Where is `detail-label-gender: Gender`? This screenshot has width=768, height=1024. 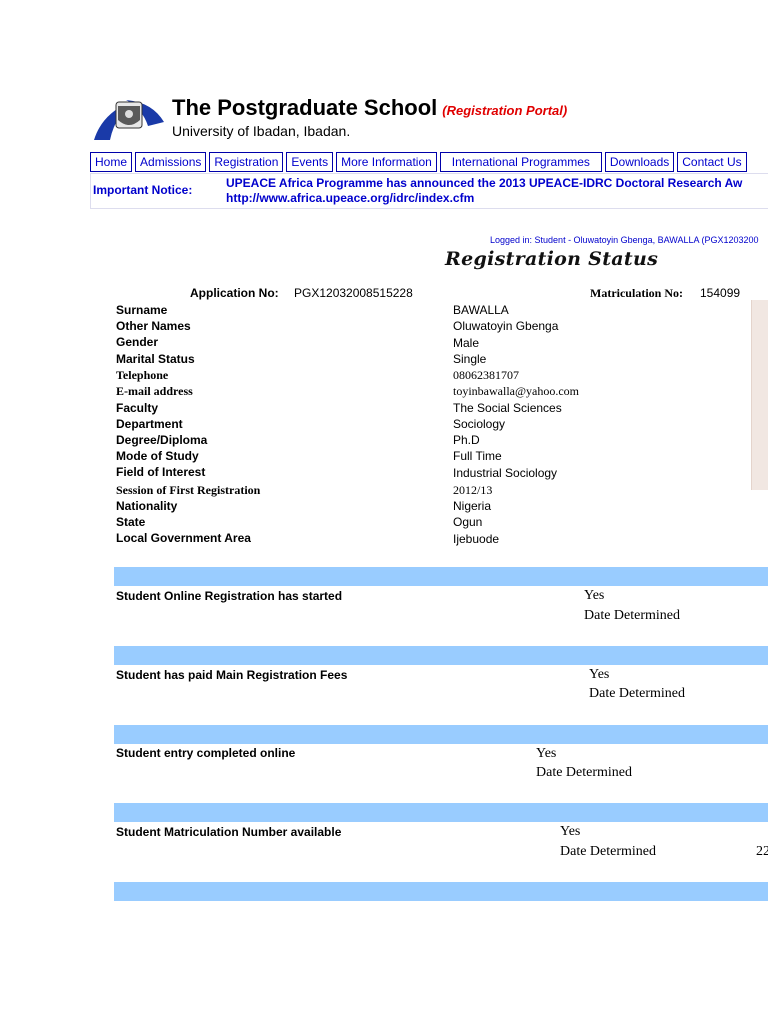
detail-label-gender: Gender is located at coordinates (137, 342).